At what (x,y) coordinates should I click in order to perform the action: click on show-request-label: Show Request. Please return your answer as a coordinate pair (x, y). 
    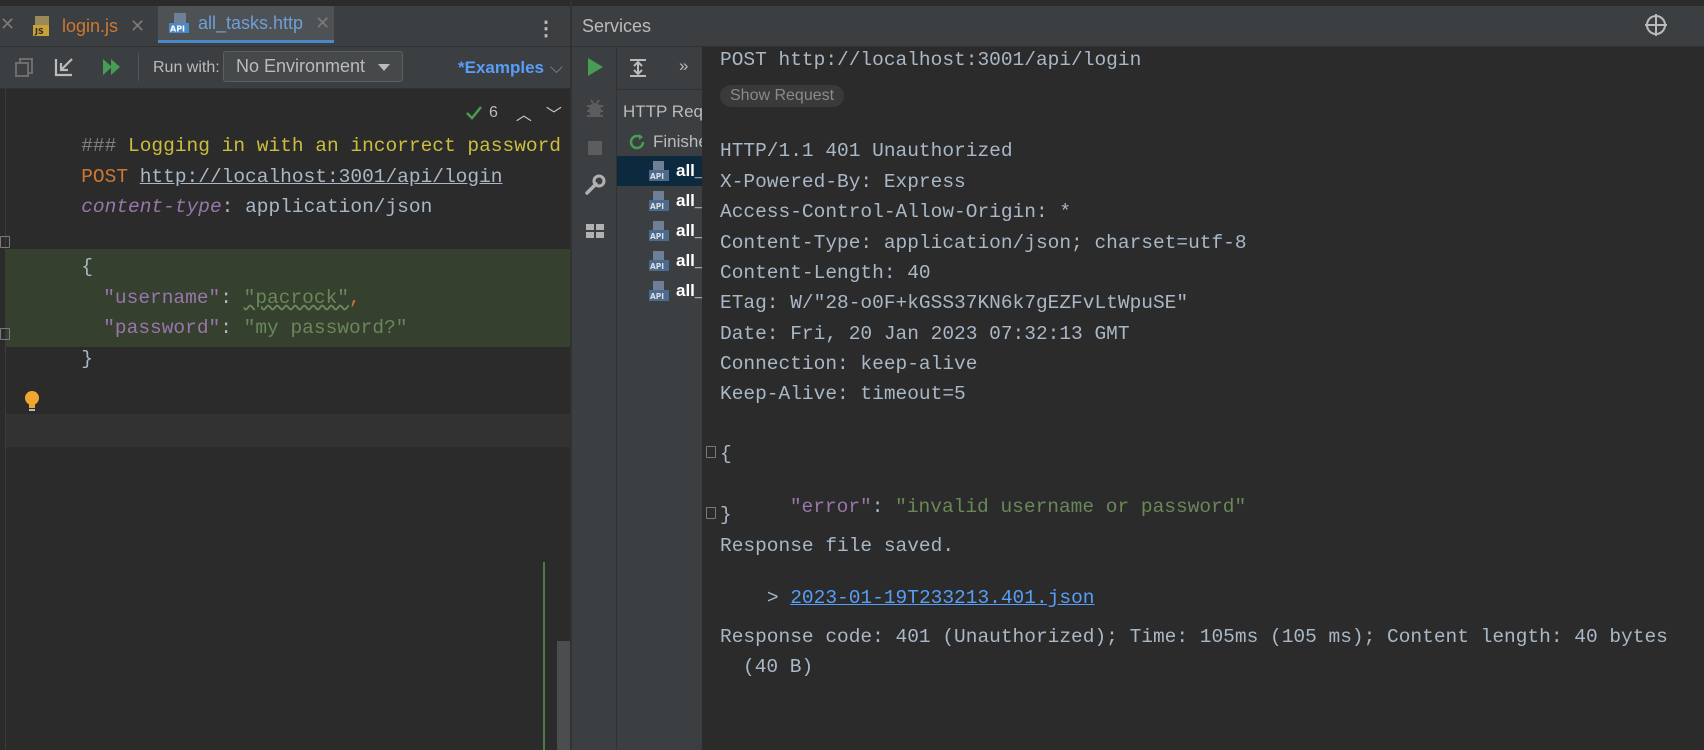
    Looking at the image, I should click on (782, 95).